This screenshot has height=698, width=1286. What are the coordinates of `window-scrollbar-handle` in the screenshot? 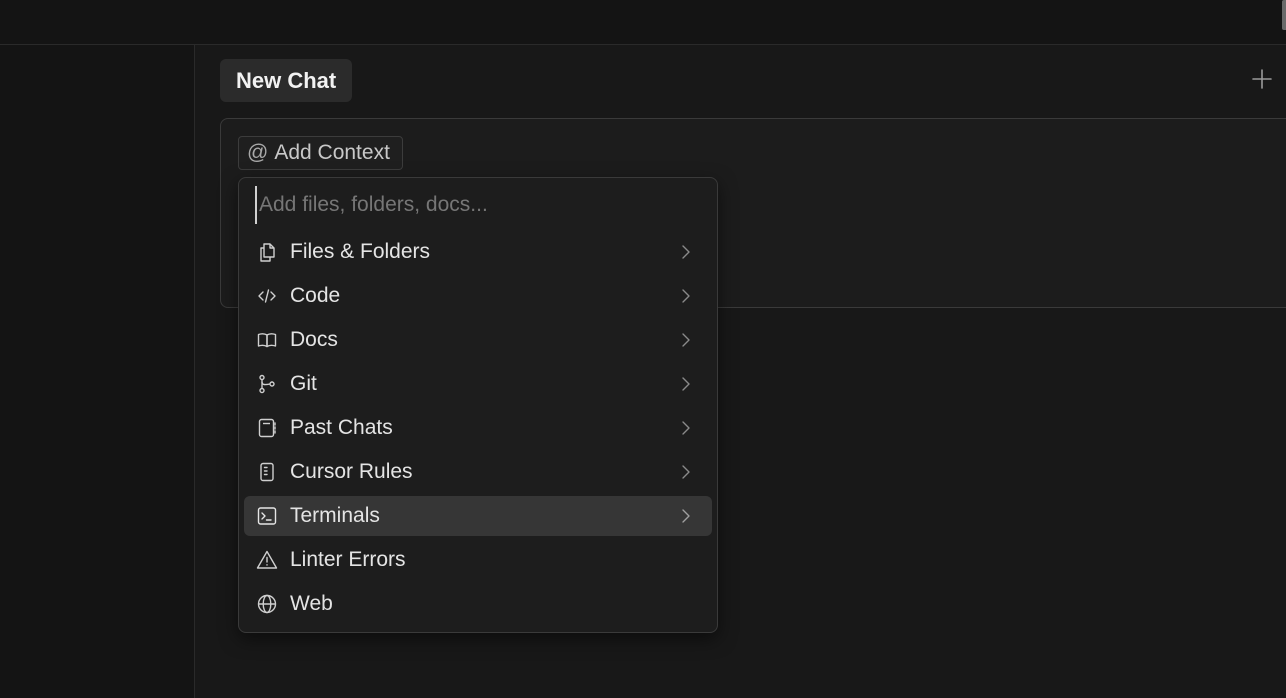 It's located at (1284, 15).